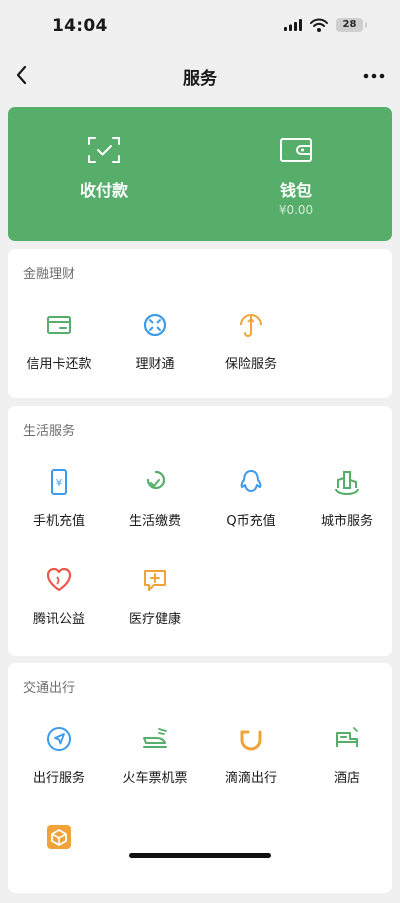 The image size is (400, 903). I want to click on status-bar: 14:04 28, so click(200, 25).